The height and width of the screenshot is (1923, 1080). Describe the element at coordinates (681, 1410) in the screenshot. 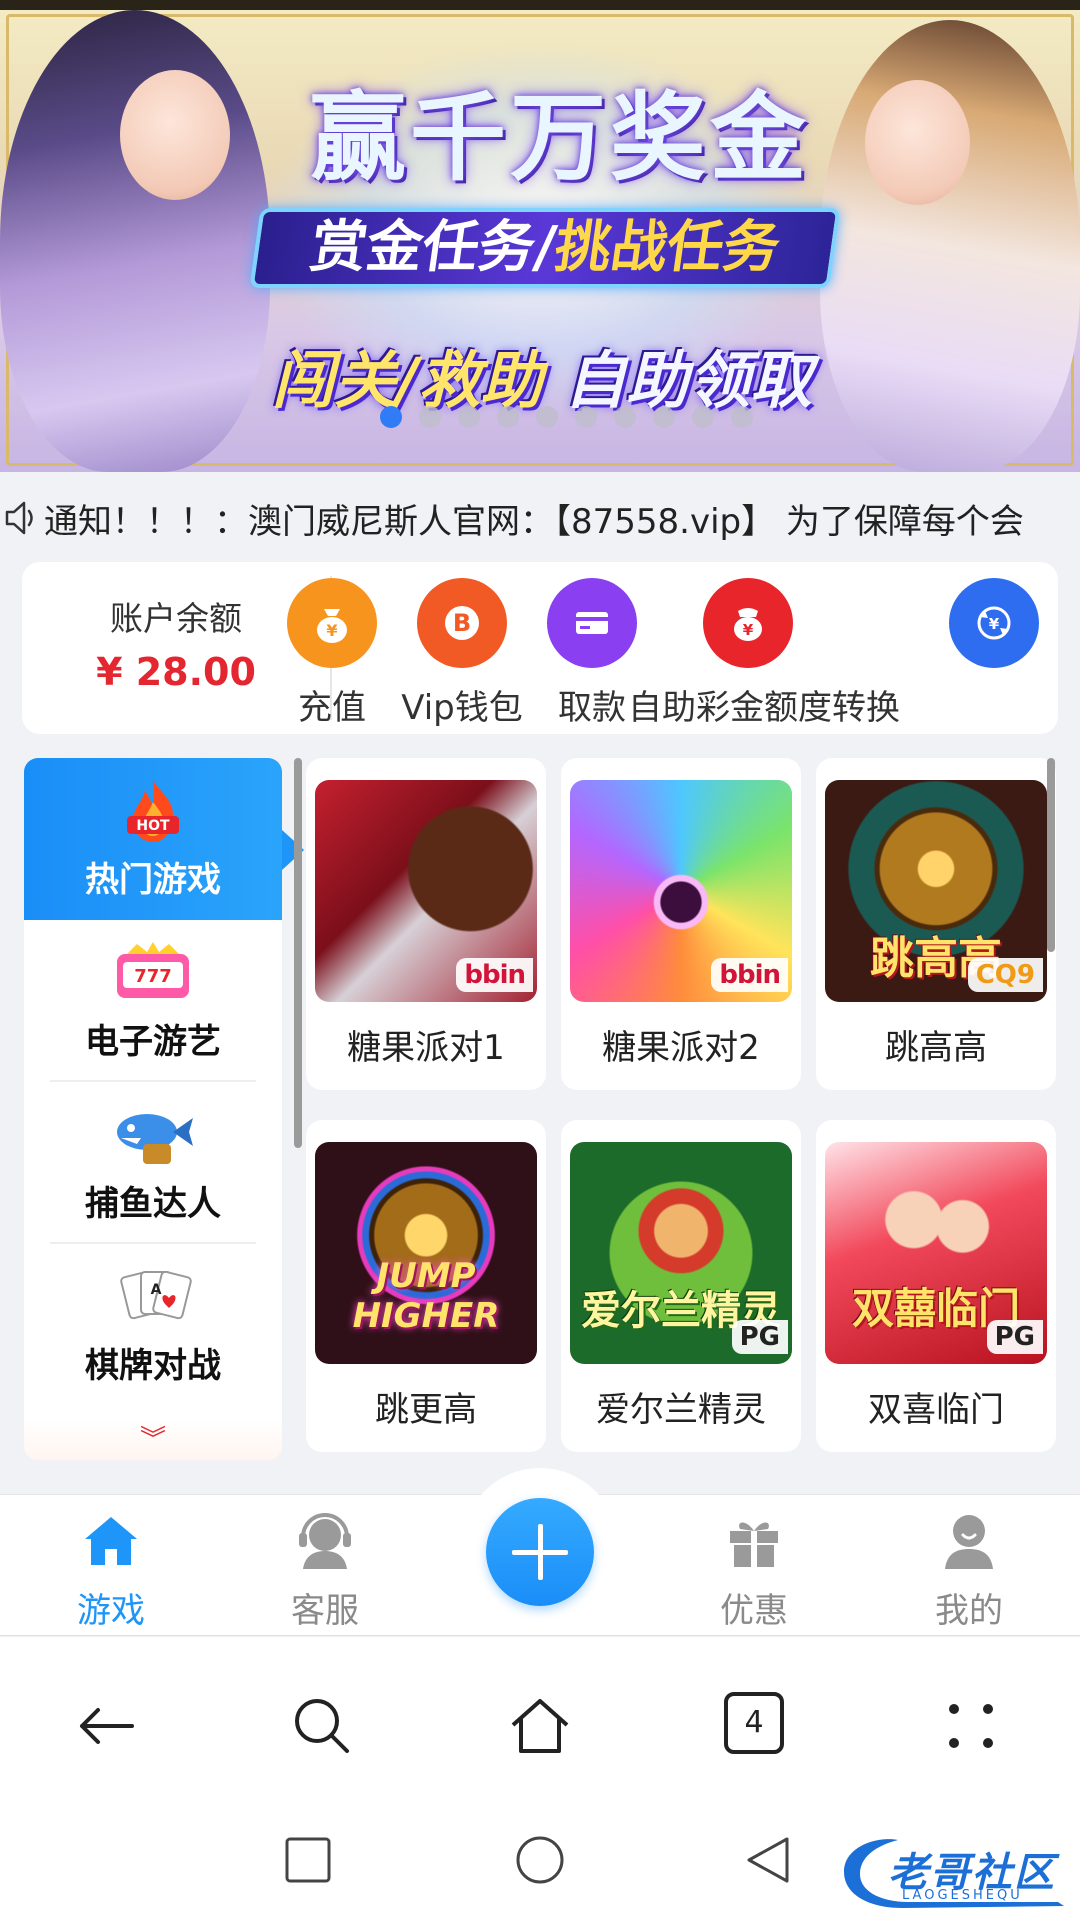

I see `game-name: 爱尔兰精灵` at that location.